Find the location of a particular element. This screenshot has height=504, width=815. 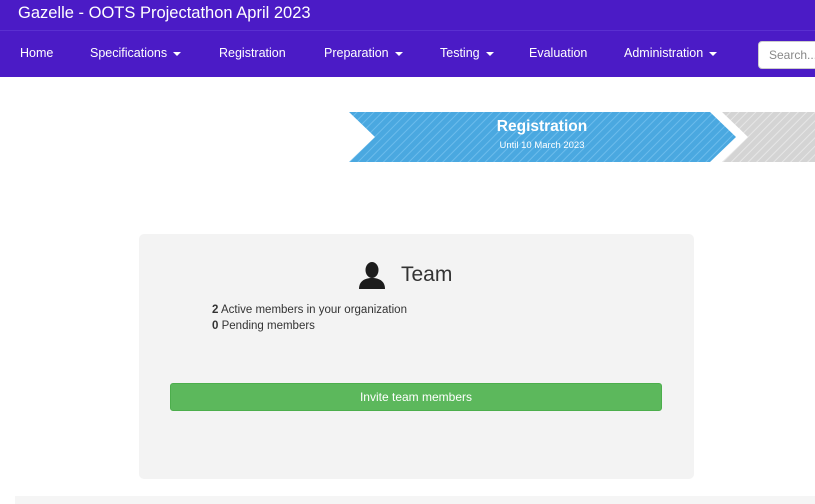

team-heading: Team is located at coordinates (404, 275).